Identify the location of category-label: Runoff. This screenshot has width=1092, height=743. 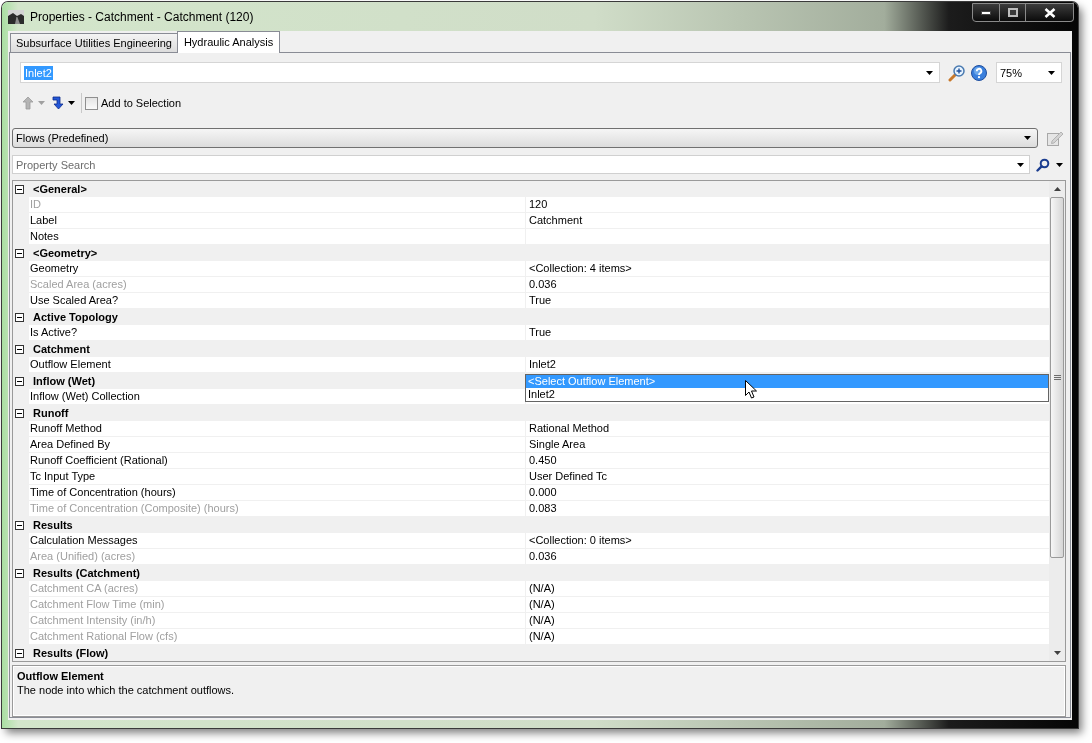
(50, 413).